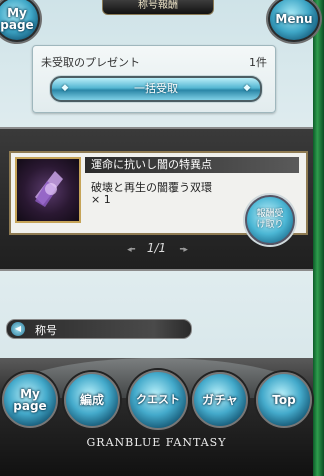  I want to click on section-label: 称号, so click(46, 330).